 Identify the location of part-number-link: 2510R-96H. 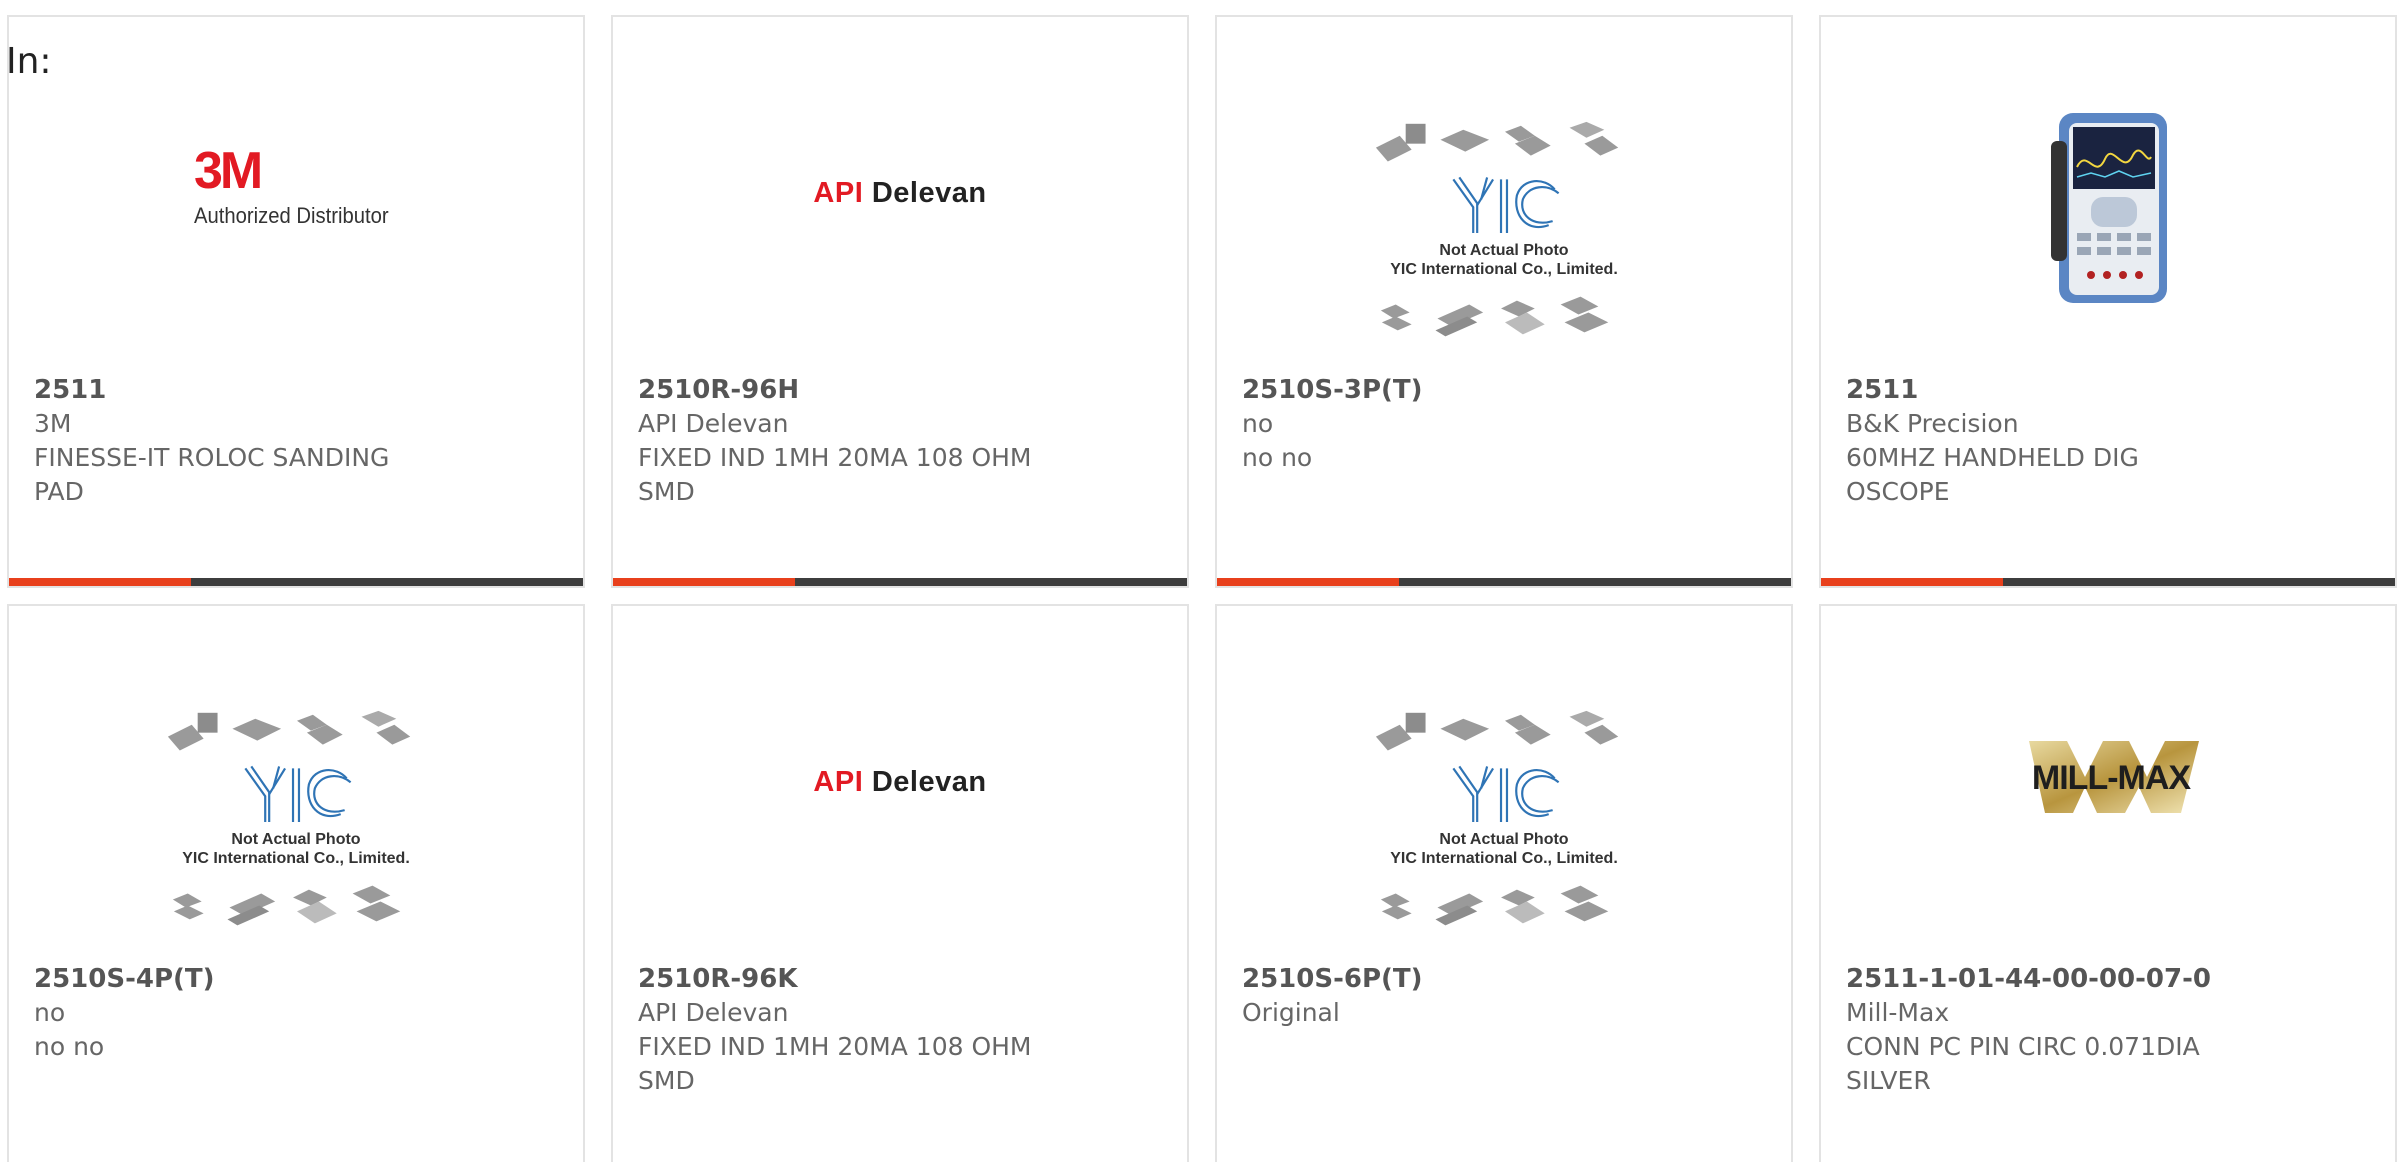
(838, 390).